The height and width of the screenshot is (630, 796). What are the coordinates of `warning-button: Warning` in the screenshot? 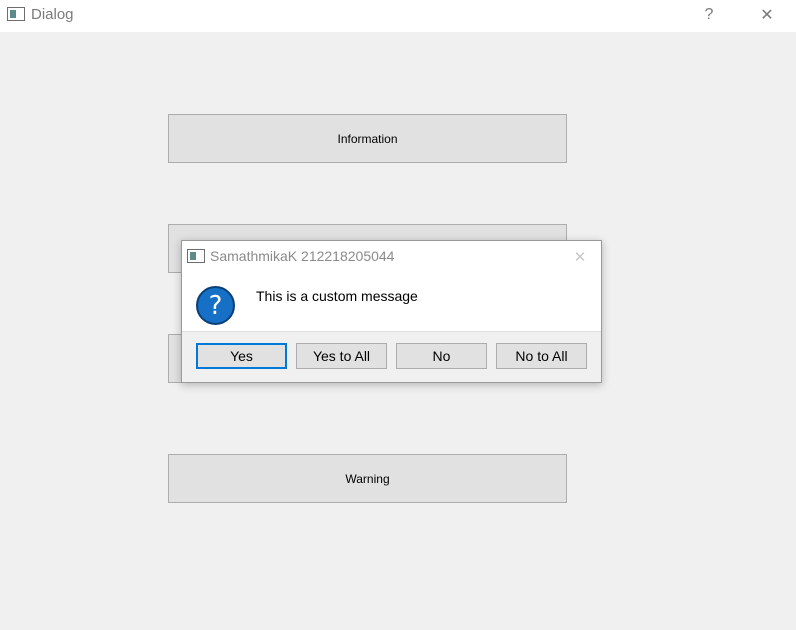 It's located at (367, 478).